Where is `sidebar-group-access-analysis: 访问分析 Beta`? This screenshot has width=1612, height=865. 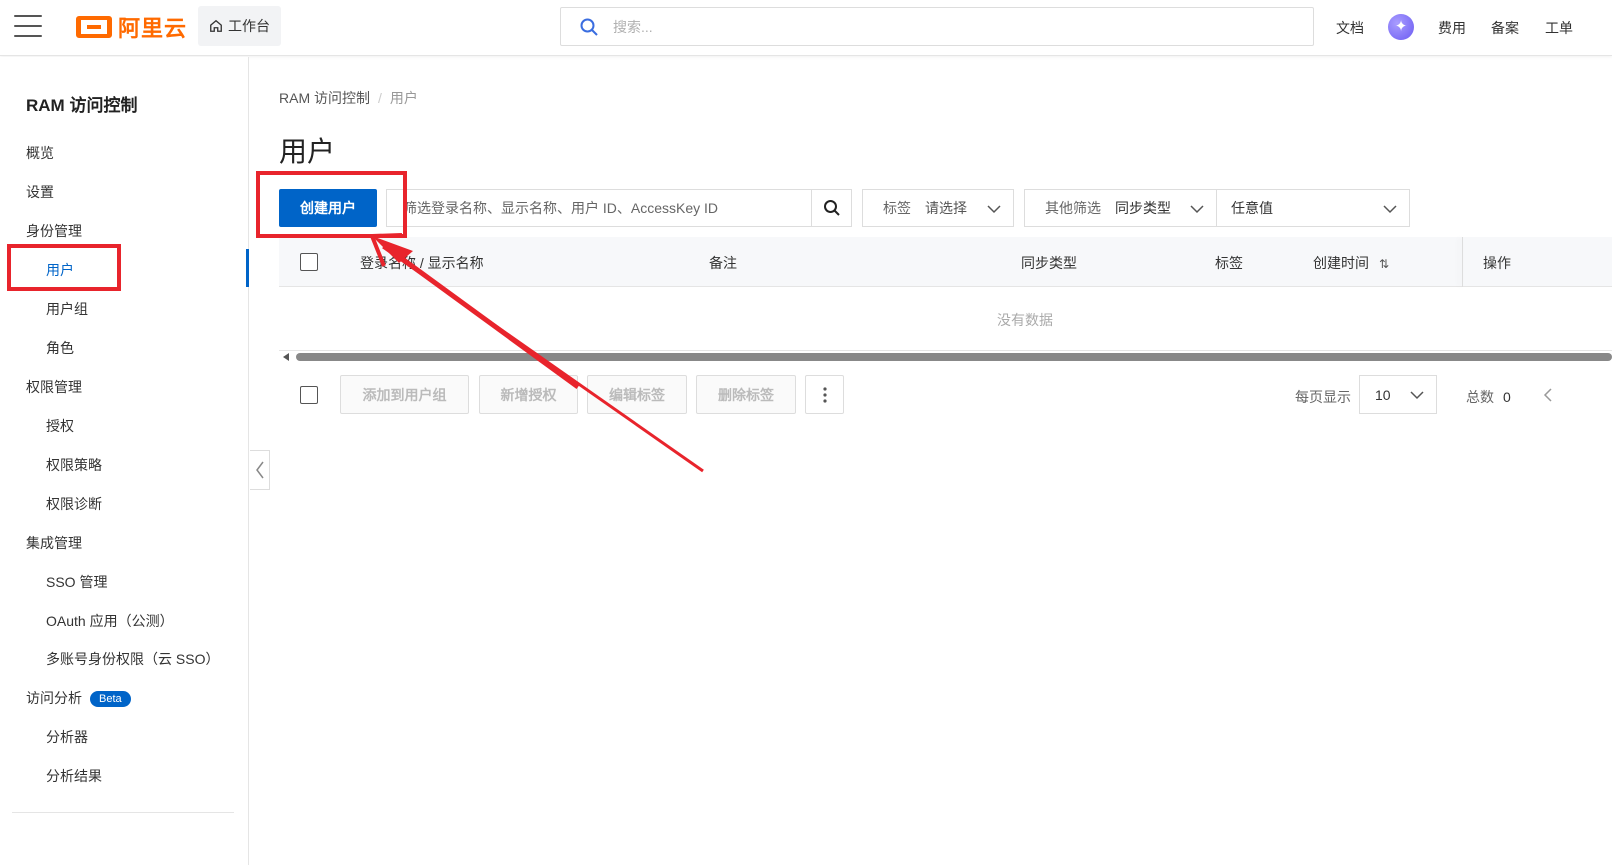
sidebar-group-access-analysis: 访问分析 Beta is located at coordinates (78, 698).